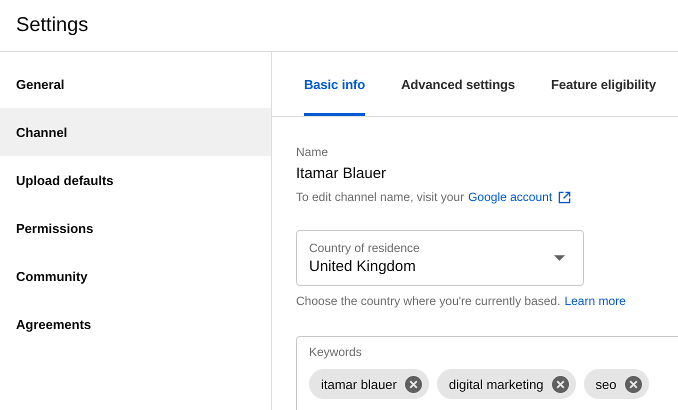  Describe the element at coordinates (363, 266) in the screenshot. I see `dropdown-value: United Kingdom` at that location.